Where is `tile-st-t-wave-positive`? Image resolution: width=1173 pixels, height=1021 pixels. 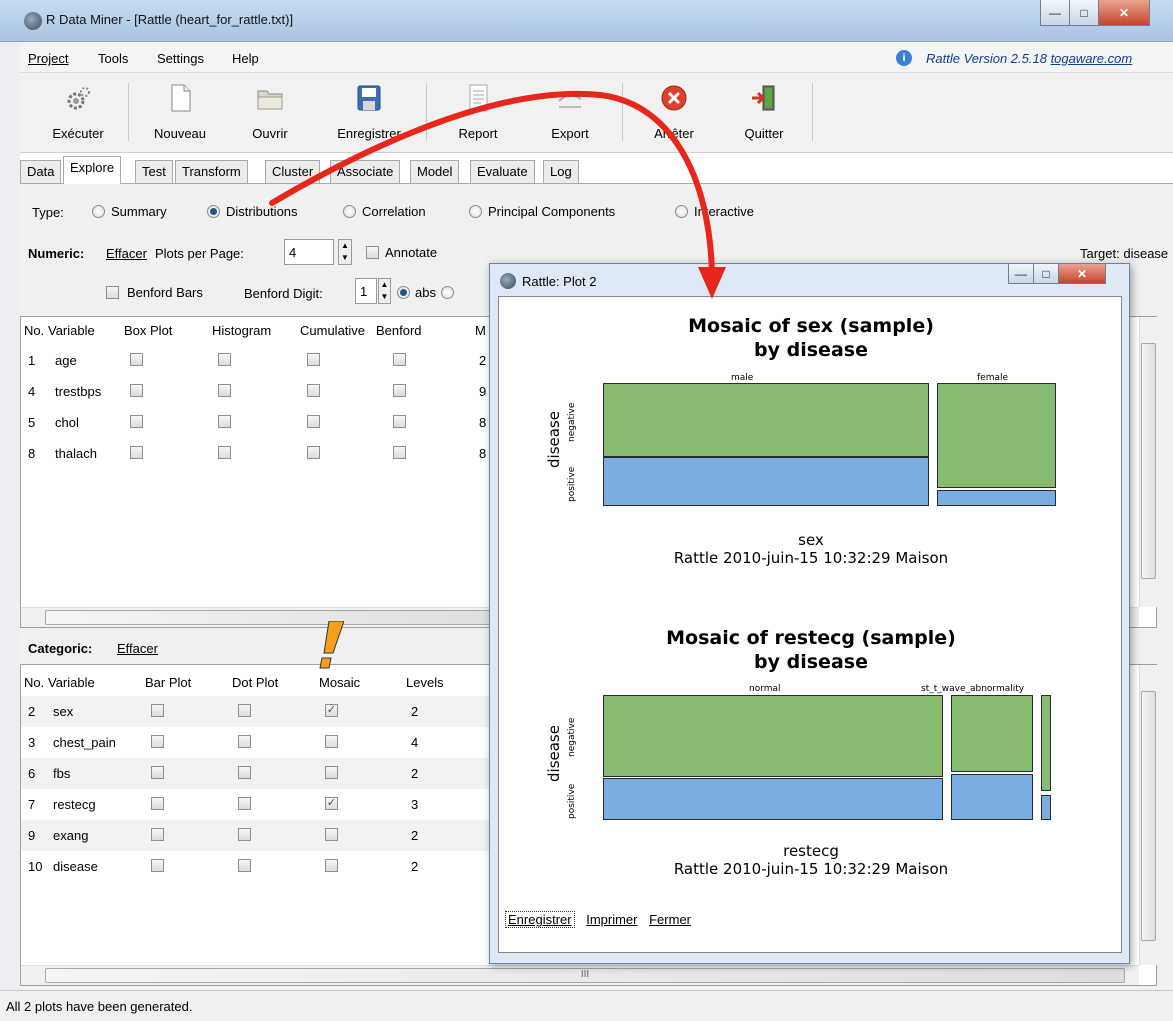
tile-st-t-wave-positive is located at coordinates (992, 797).